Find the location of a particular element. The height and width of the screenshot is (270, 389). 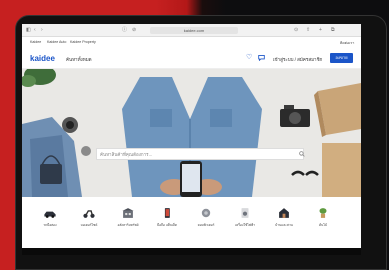

plant-icon is located at coordinates (323, 213).